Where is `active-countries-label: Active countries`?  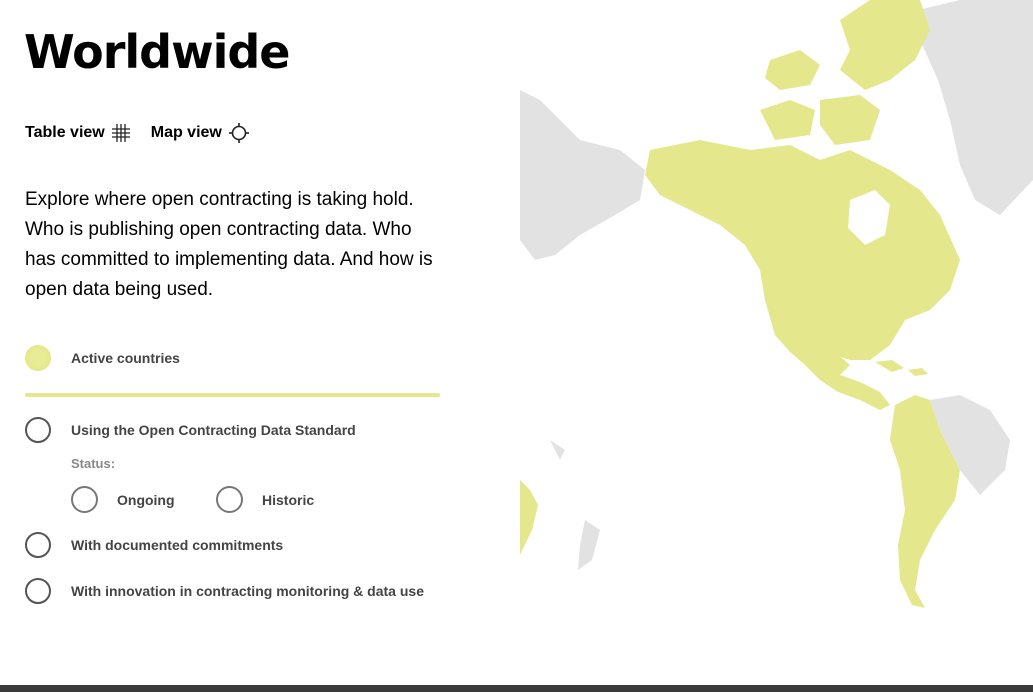
active-countries-label: Active countries is located at coordinates (125, 358).